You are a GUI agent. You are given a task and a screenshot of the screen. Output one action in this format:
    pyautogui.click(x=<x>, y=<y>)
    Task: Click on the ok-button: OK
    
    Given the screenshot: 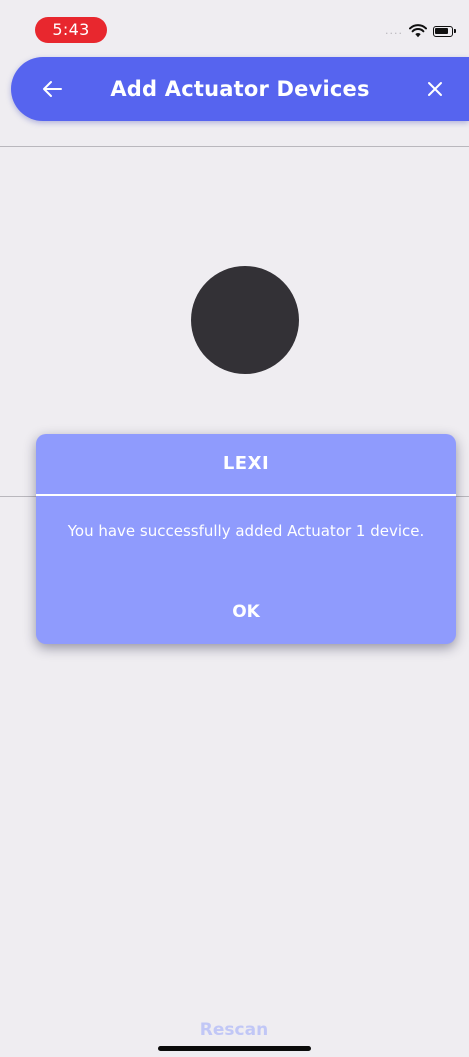 What is the action you would take?
    pyautogui.click(x=246, y=612)
    